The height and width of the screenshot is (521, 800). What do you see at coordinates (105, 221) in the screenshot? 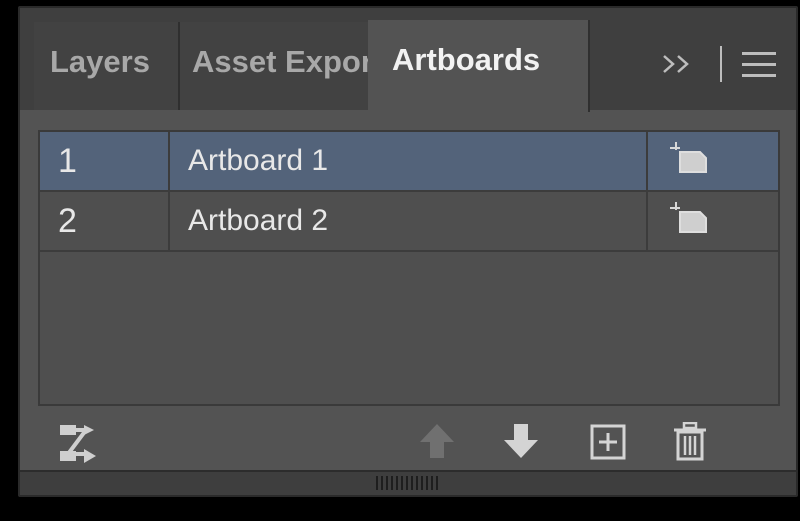
I see `artboard-number: 2` at bounding box center [105, 221].